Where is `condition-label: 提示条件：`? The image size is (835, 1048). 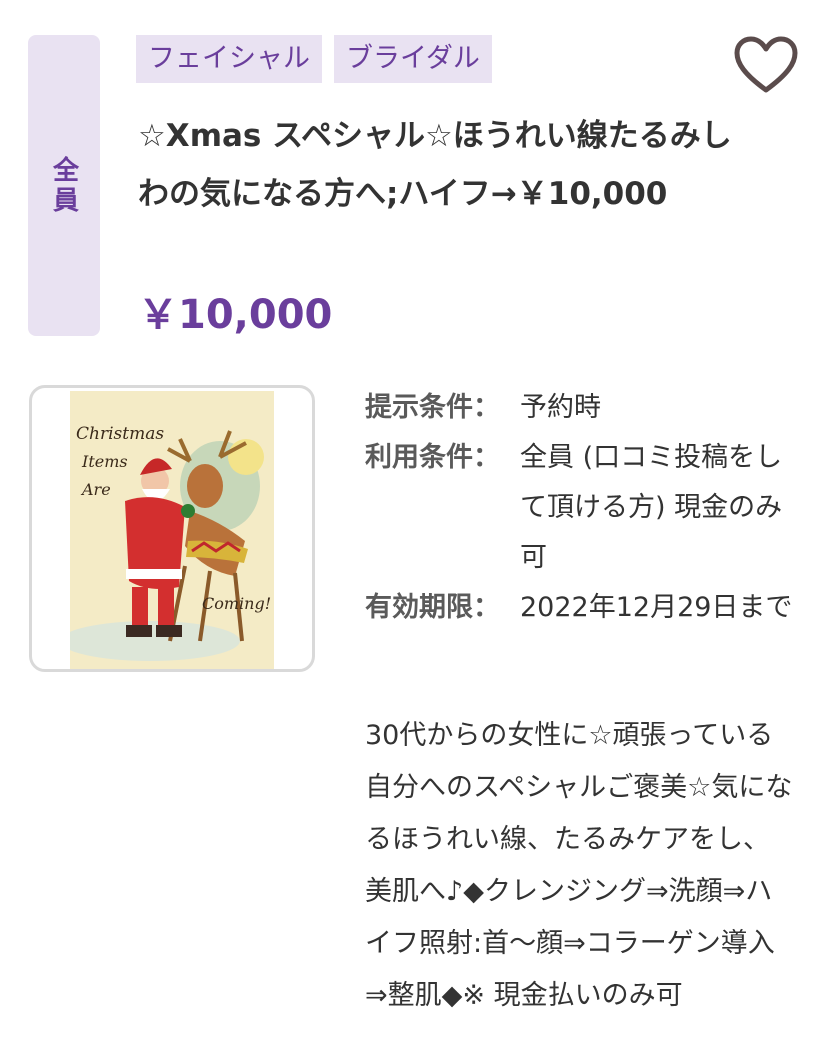
condition-label: 提示条件： is located at coordinates (432, 407).